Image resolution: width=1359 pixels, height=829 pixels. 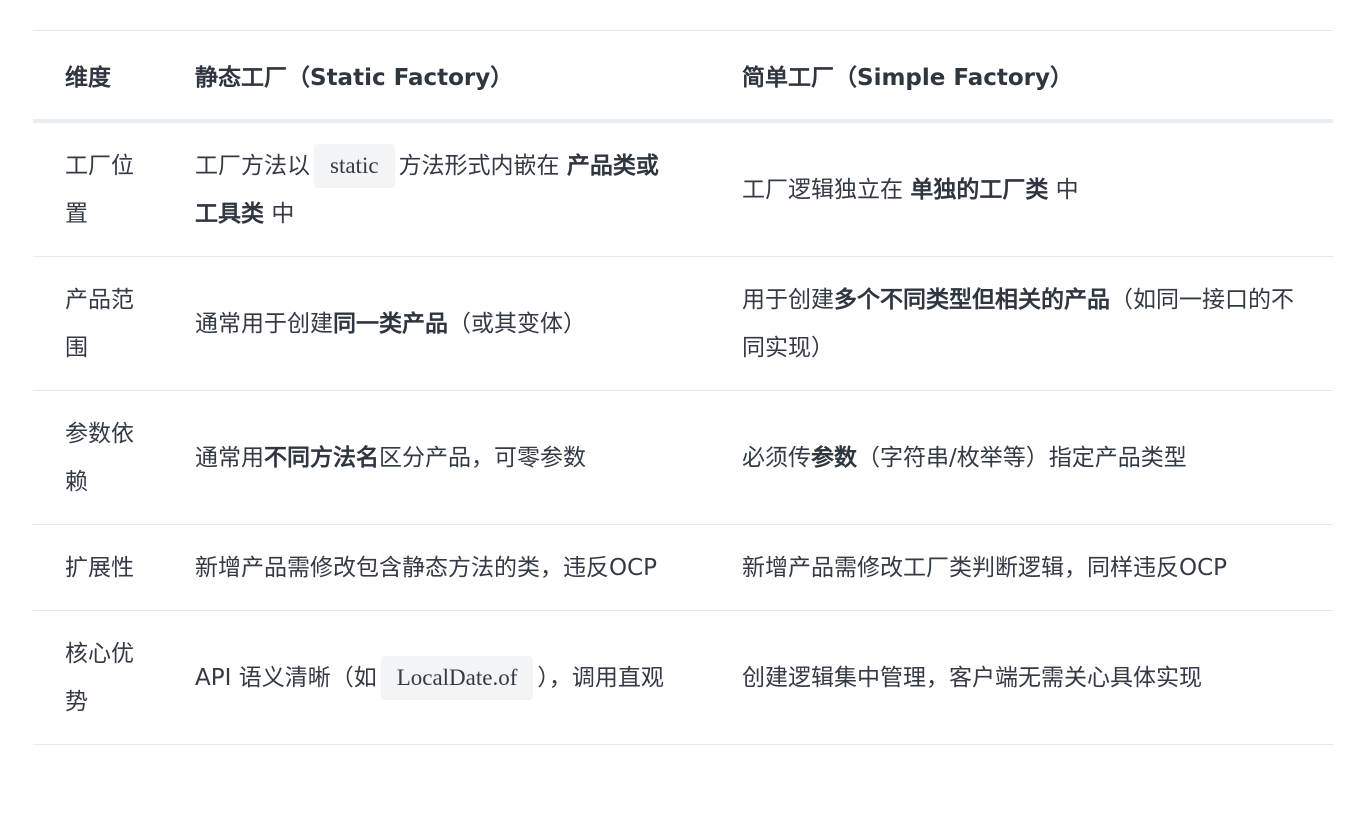 I want to click on cell-text: 通常用, so click(x=229, y=458).